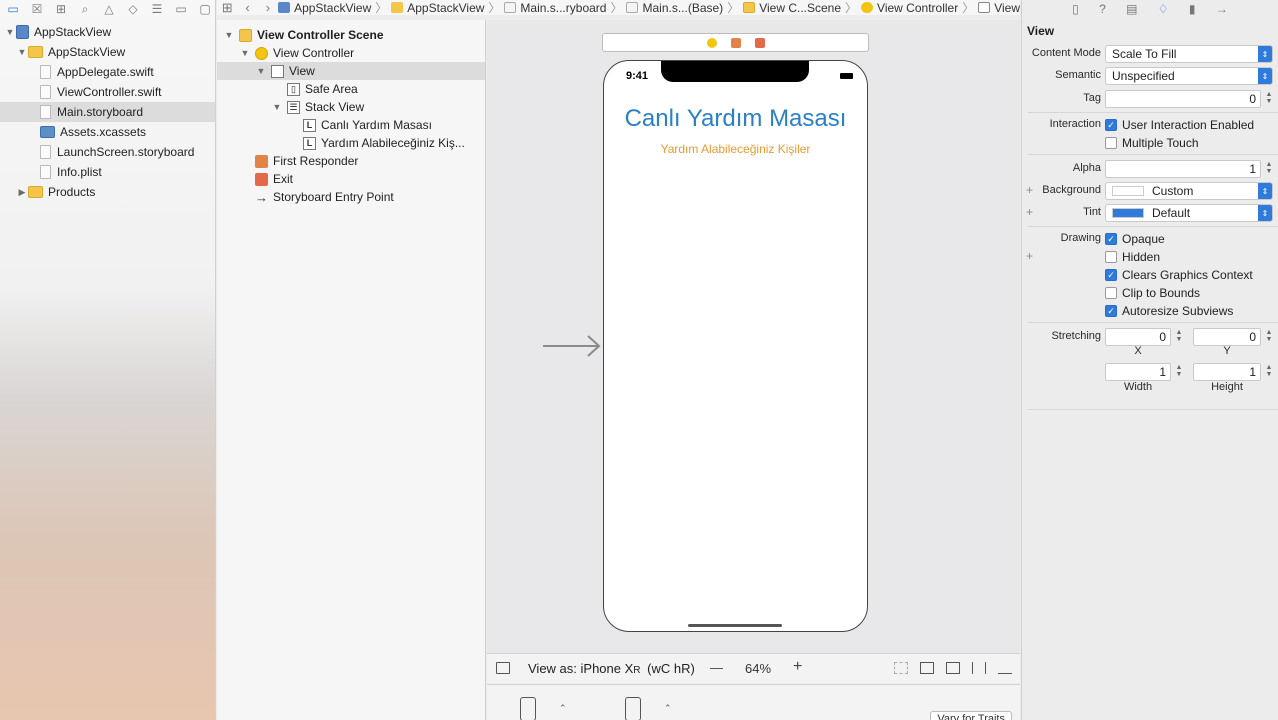 The width and height of the screenshot is (1278, 720). What do you see at coordinates (711, 42) in the screenshot?
I see `view-controller-dock-icon` at bounding box center [711, 42].